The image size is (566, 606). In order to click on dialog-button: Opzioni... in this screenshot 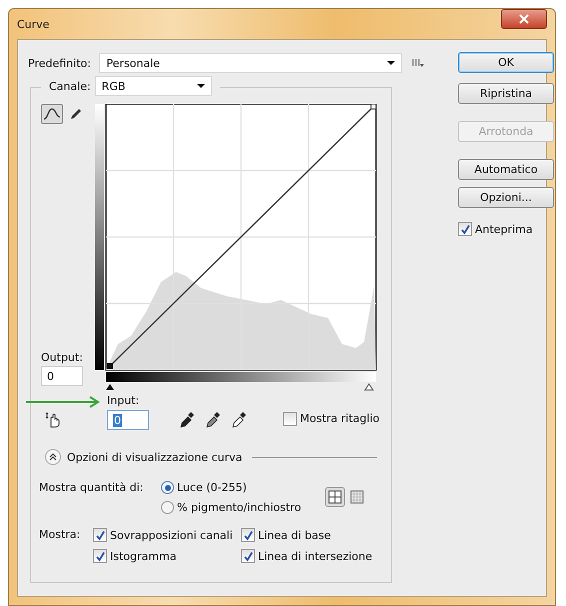, I will do `click(506, 197)`.